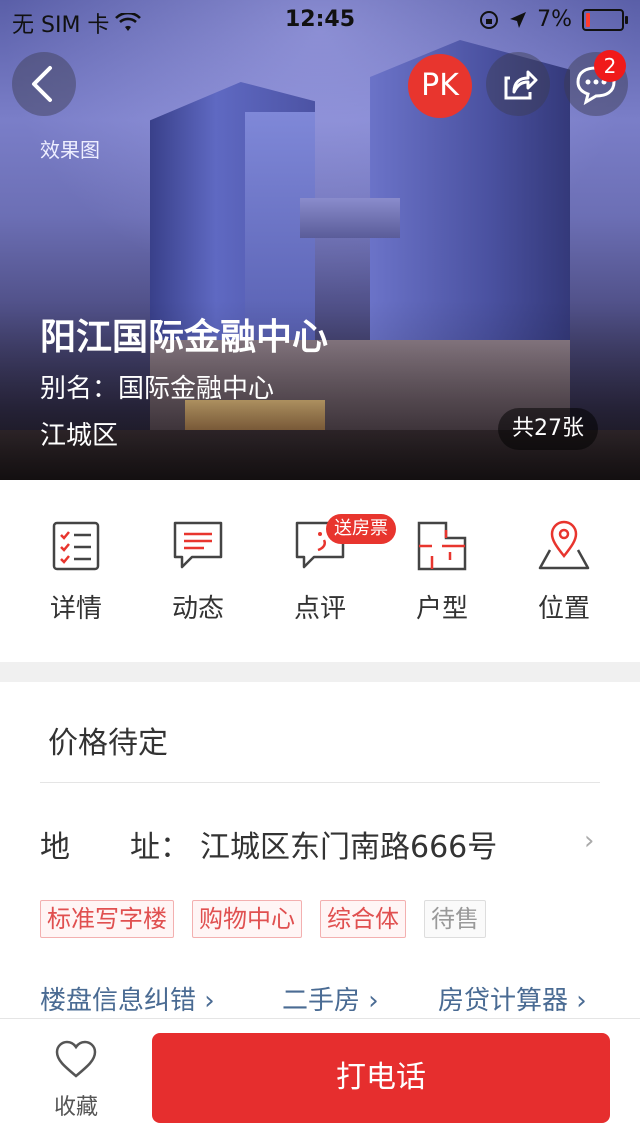  I want to click on quick-links: 楼盘信息纠错 › 二手房 › 房贷计算器 ›, so click(325, 998).